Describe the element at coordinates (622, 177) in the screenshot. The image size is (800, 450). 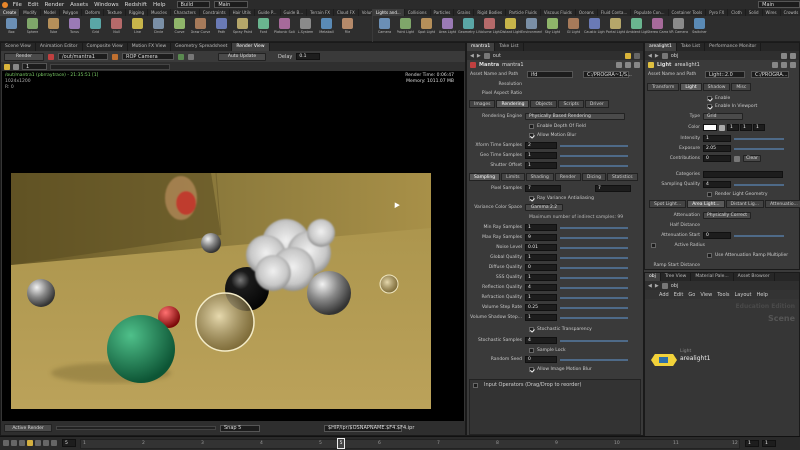
I see `tab-statistics: Statistics` at that location.